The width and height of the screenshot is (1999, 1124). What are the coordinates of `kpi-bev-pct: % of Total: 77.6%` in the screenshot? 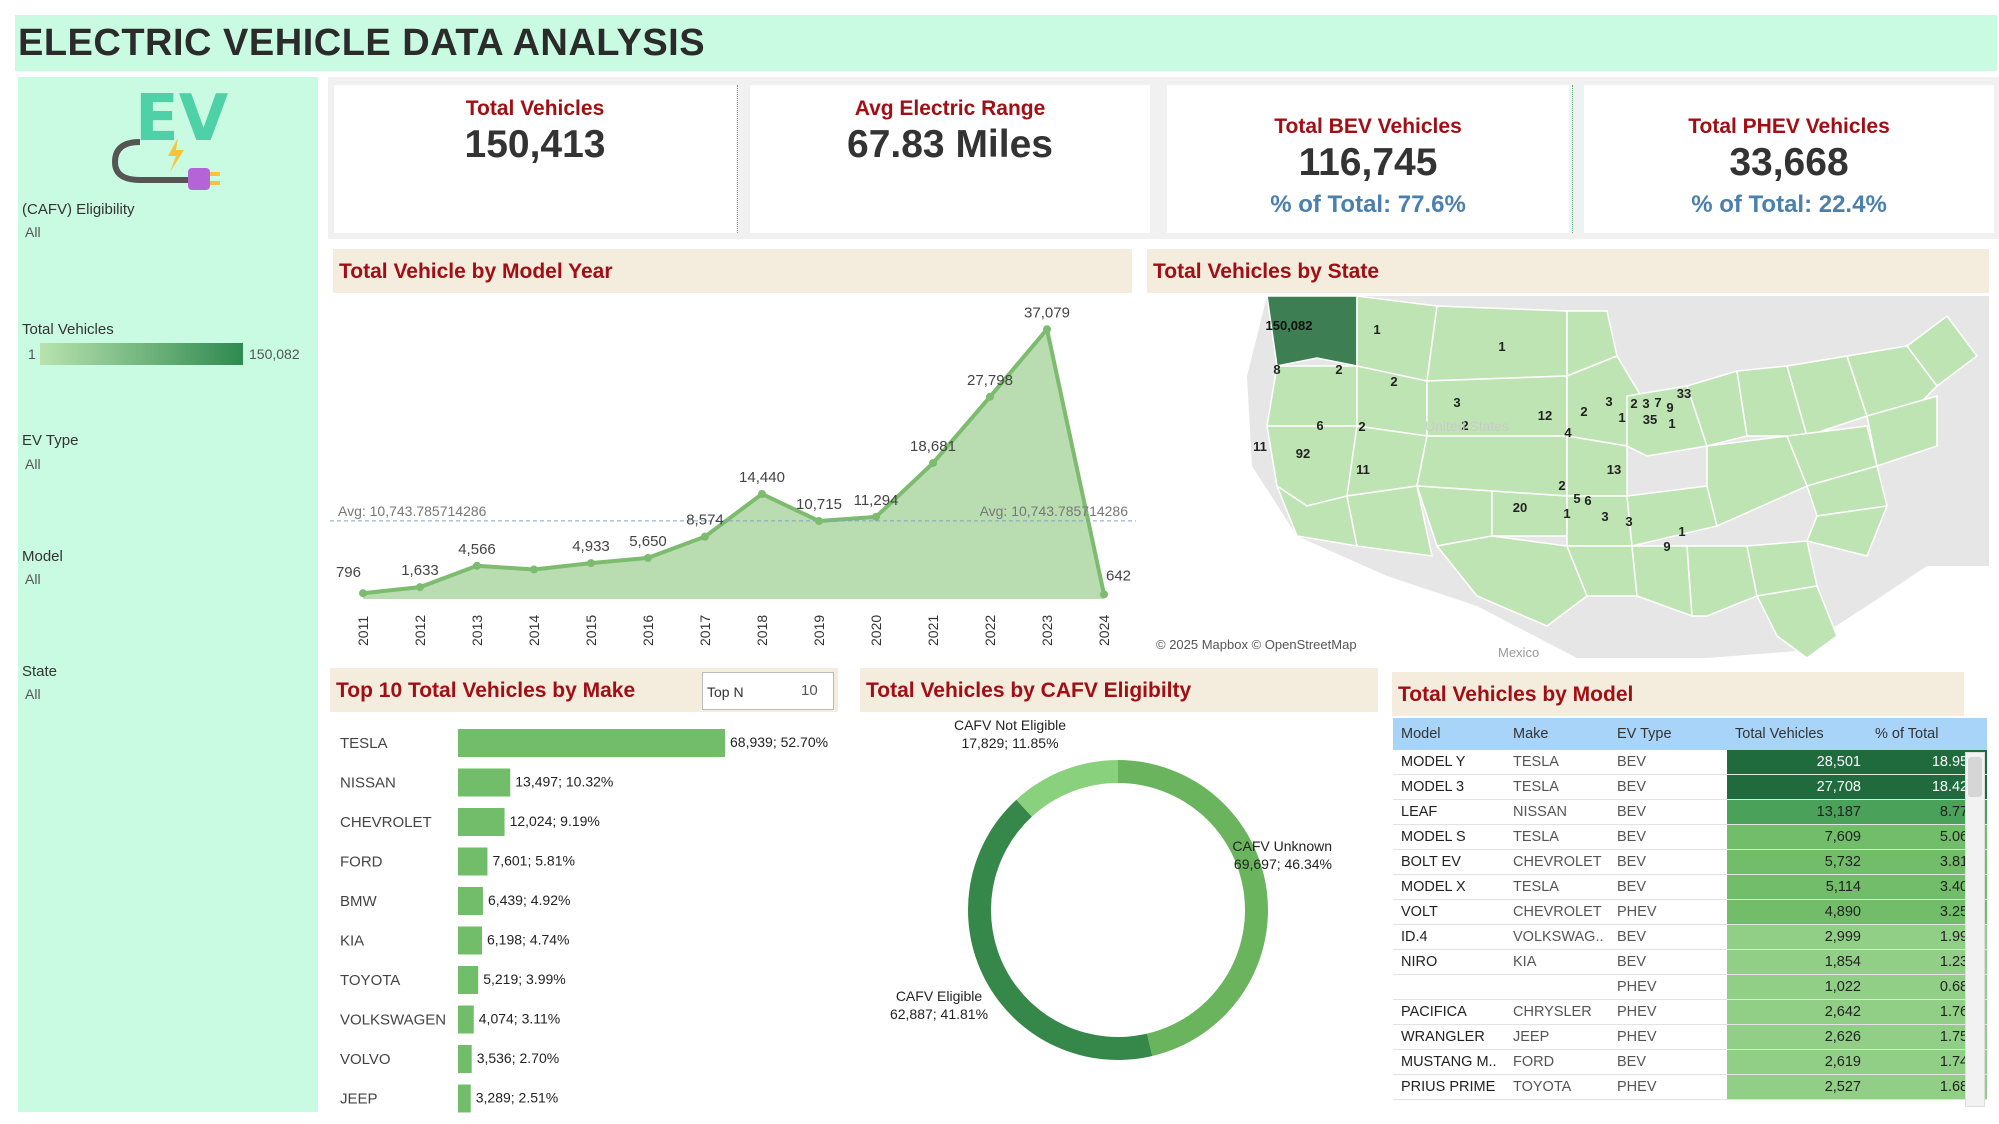 It's located at (1368, 204).